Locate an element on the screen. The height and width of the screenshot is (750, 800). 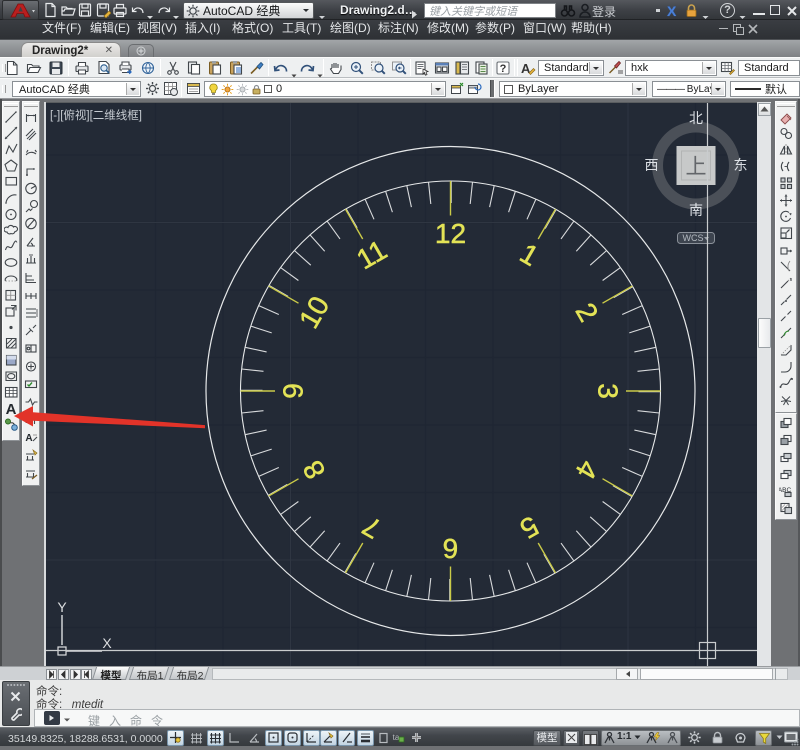
svg-text: 3 is located at coordinates (608, 391).